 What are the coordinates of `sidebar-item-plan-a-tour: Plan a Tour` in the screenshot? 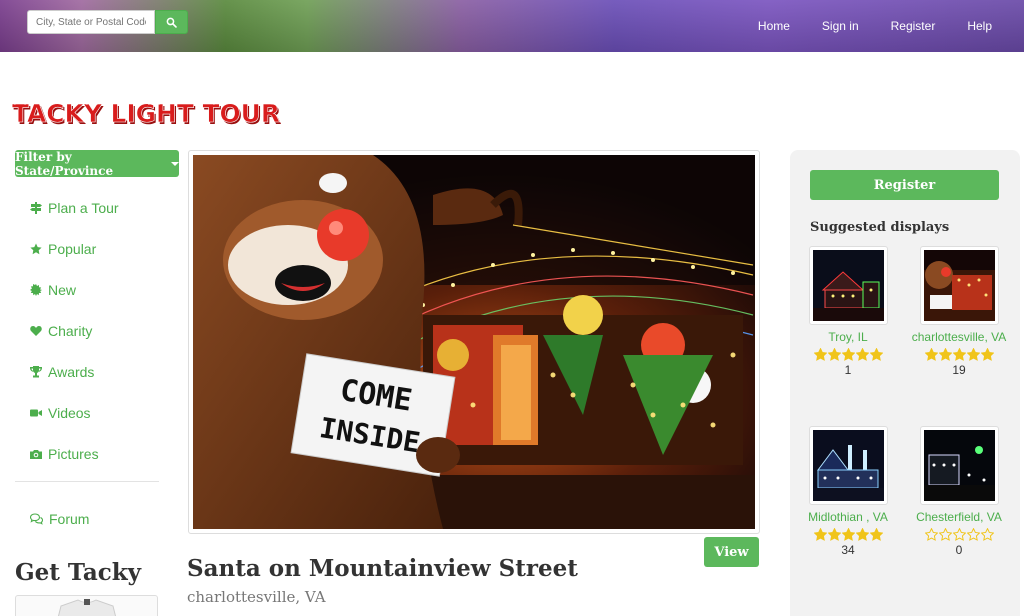 It's located at (74, 207).